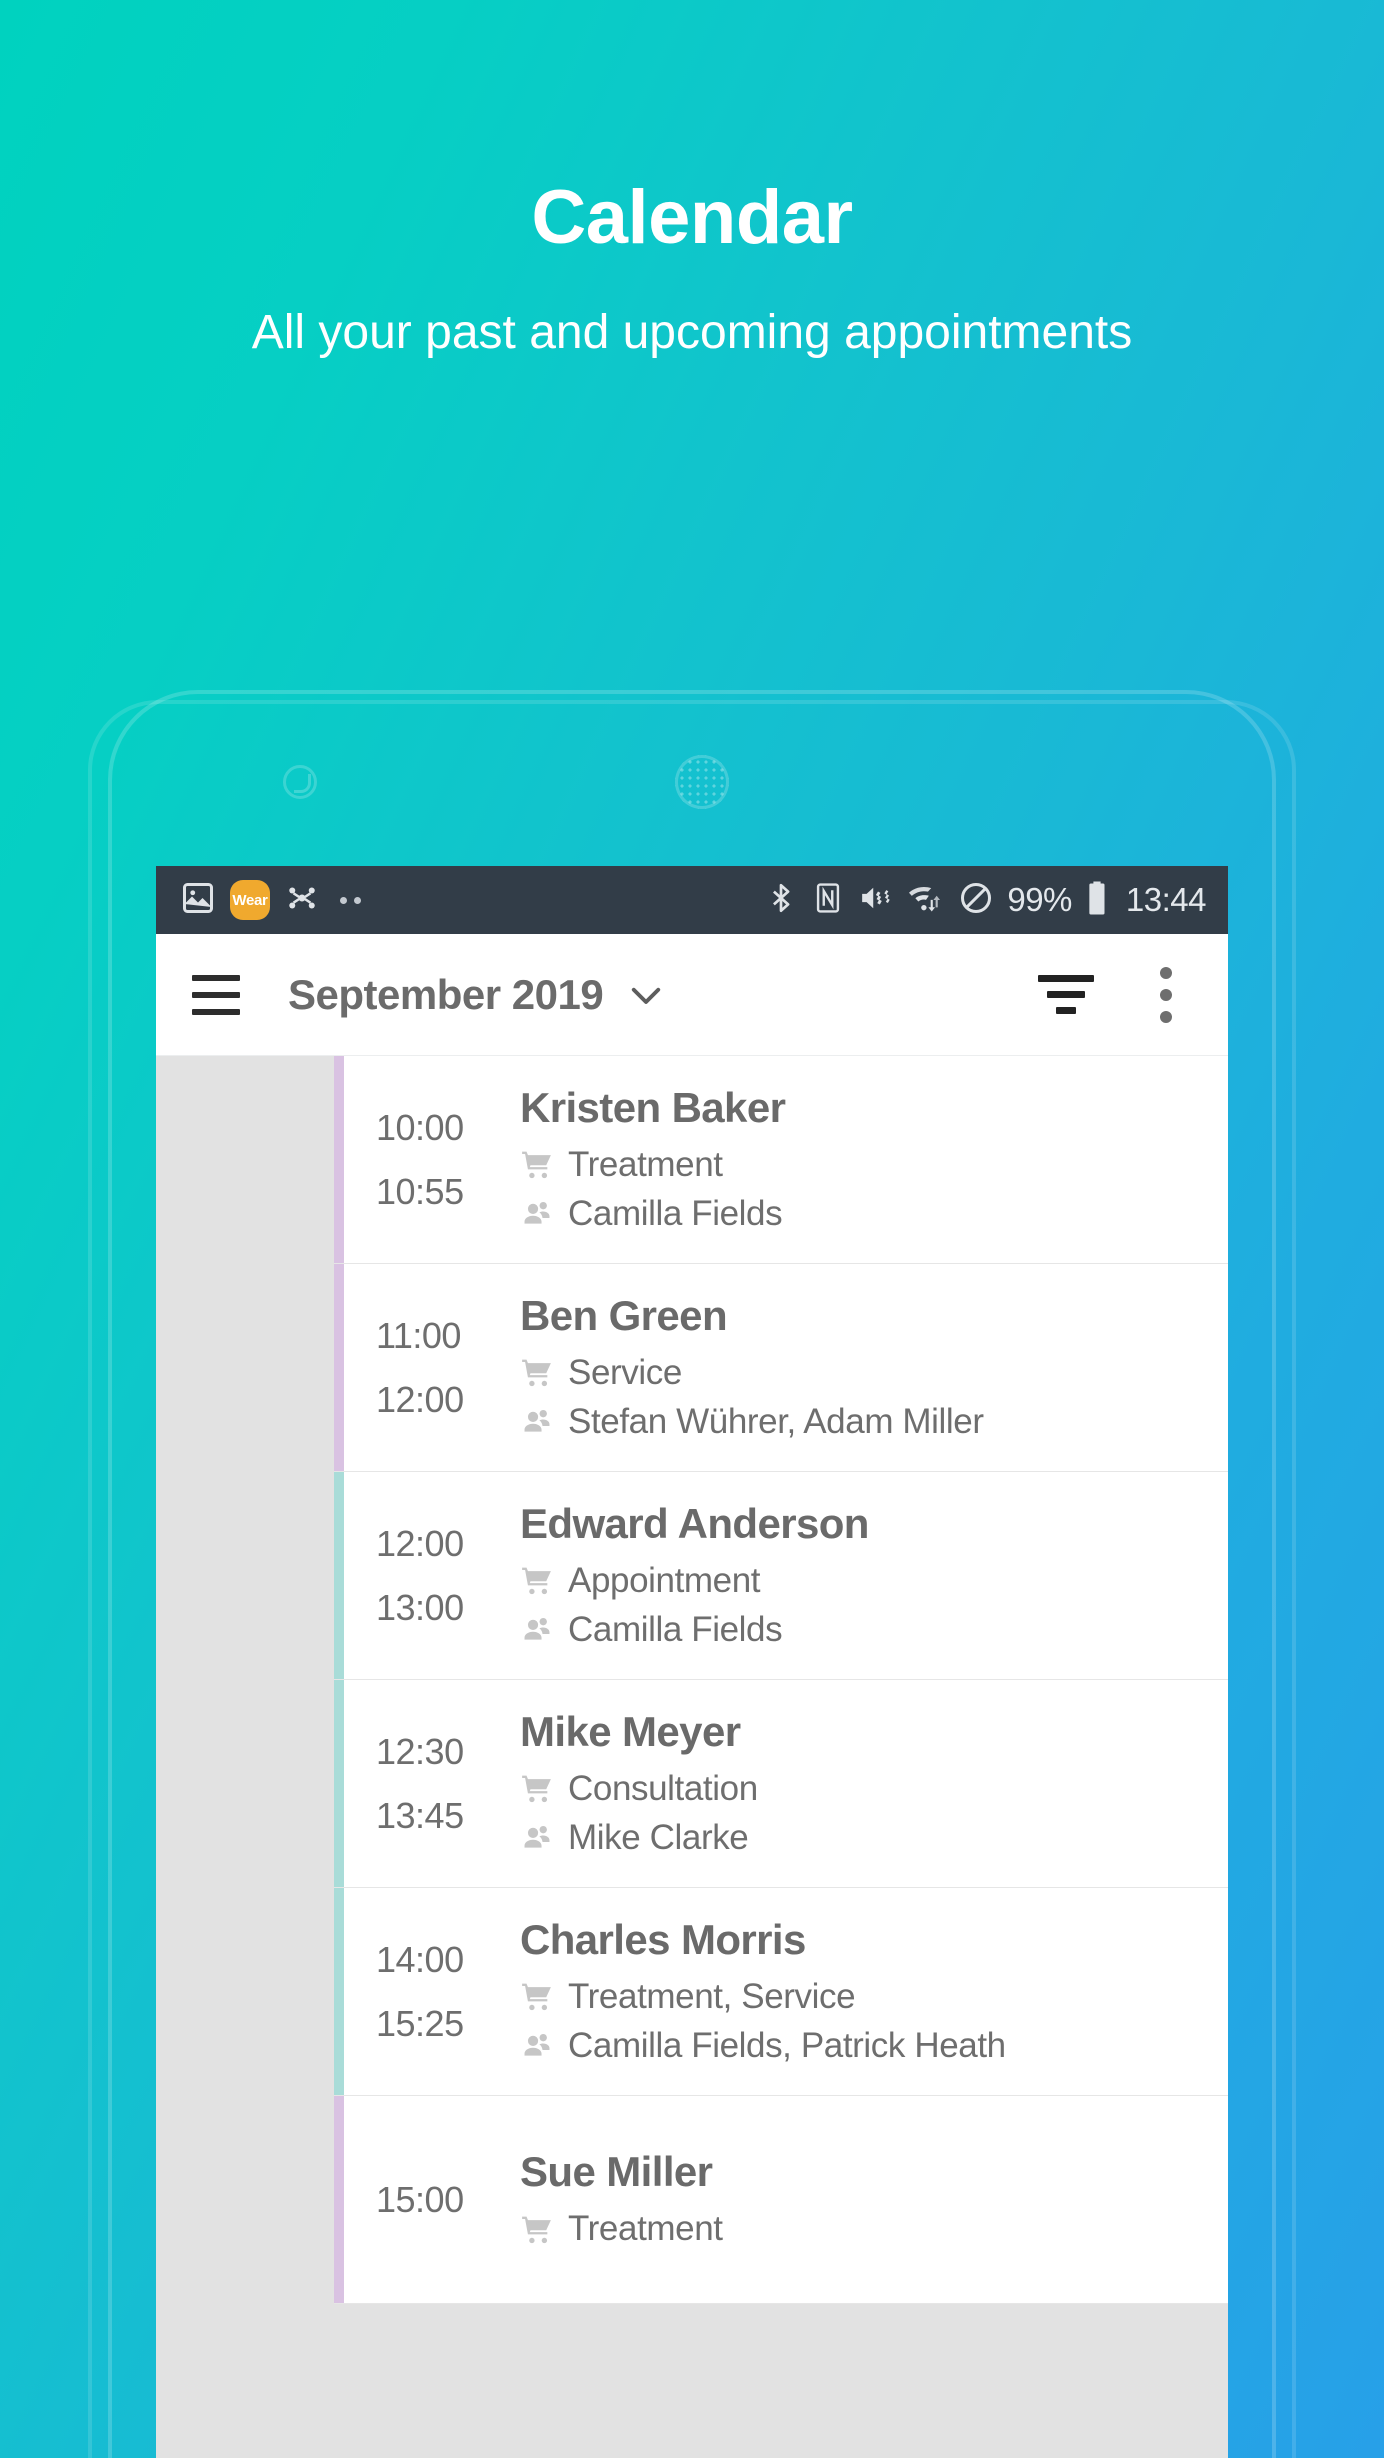  I want to click on appointment-end-time: 13:00, so click(420, 1607).